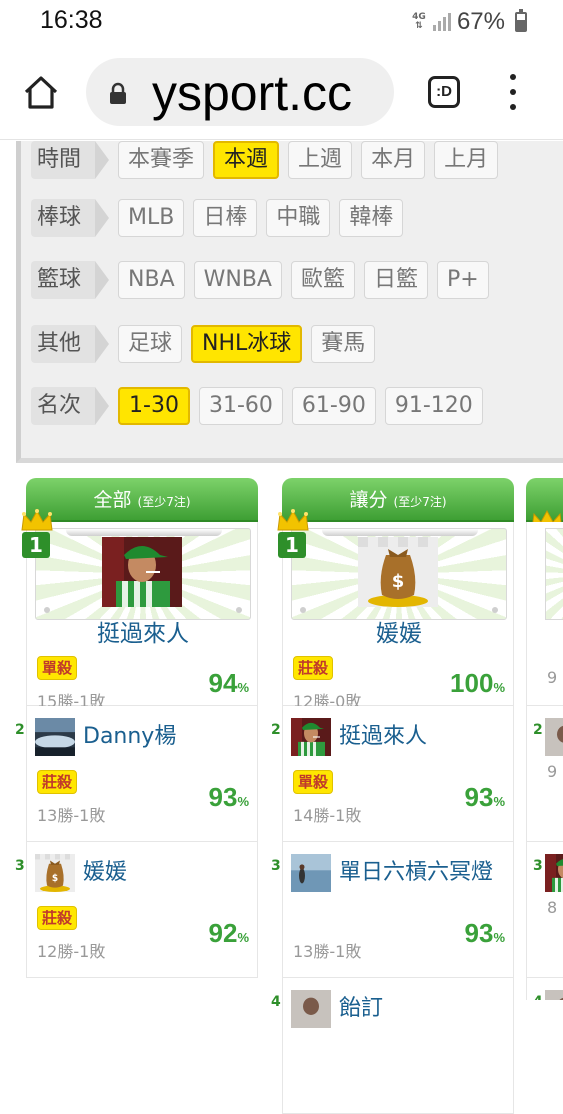 The width and height of the screenshot is (563, 1114). Describe the element at coordinates (552, 677) in the screenshot. I see `win-loss-record: 9` at that location.